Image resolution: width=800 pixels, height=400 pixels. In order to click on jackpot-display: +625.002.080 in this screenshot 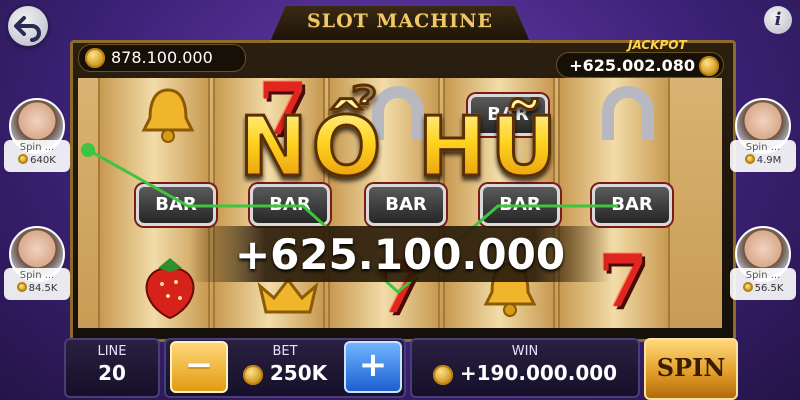, I will do `click(640, 65)`.